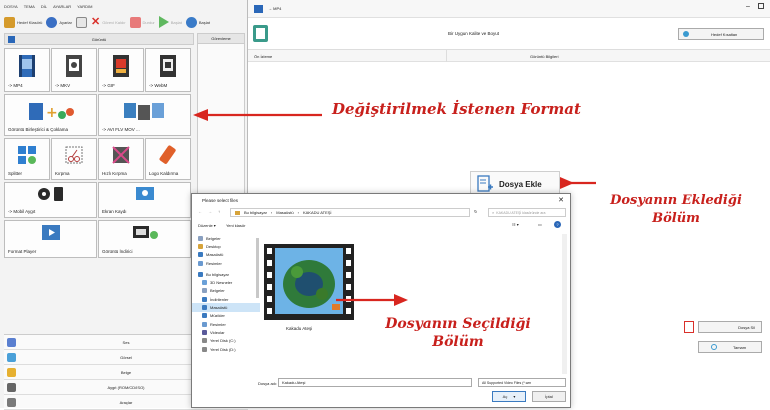 The width and height of the screenshot is (770, 410). Describe the element at coordinates (226, 316) in the screenshot. I see `nav-item: Müzikler` at that location.